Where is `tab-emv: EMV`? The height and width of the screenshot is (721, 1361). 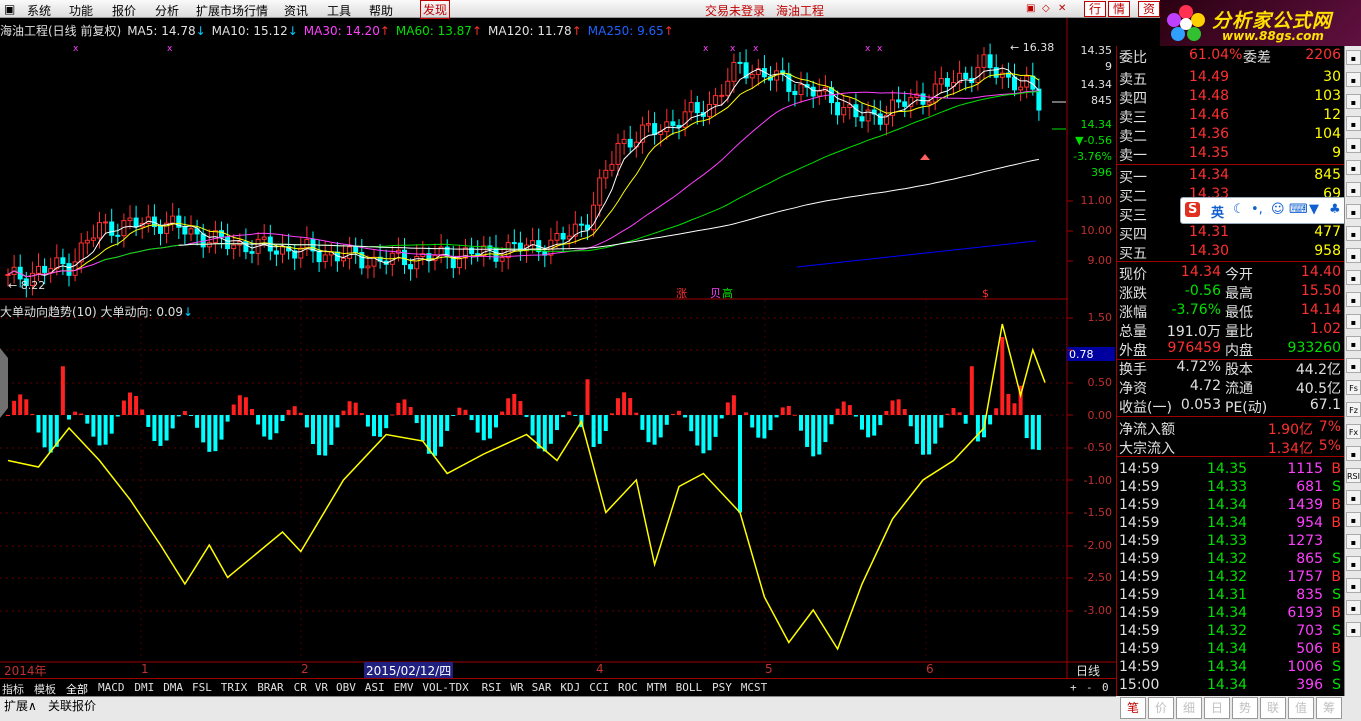
tab-emv: EMV is located at coordinates (404, 687).